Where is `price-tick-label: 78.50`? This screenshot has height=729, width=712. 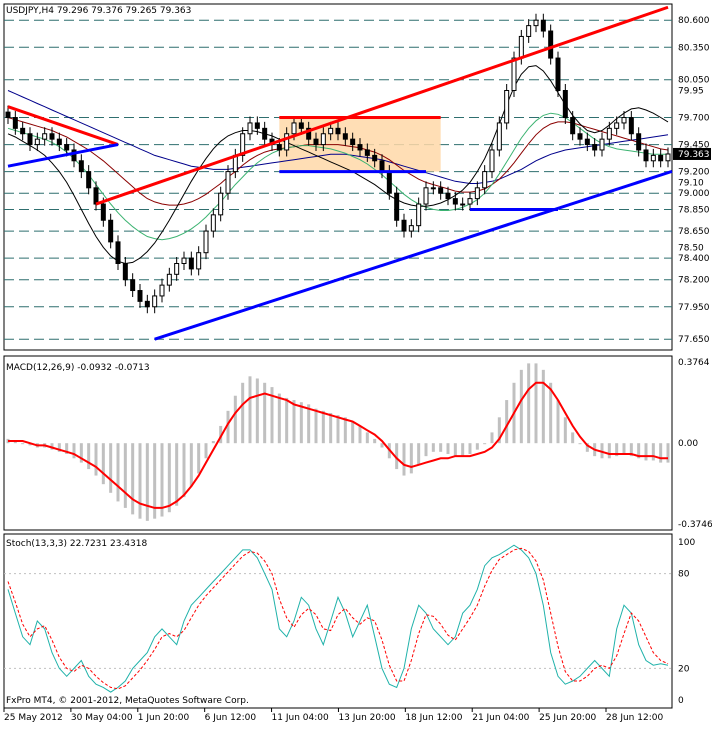
price-tick-label: 78.50 is located at coordinates (691, 248).